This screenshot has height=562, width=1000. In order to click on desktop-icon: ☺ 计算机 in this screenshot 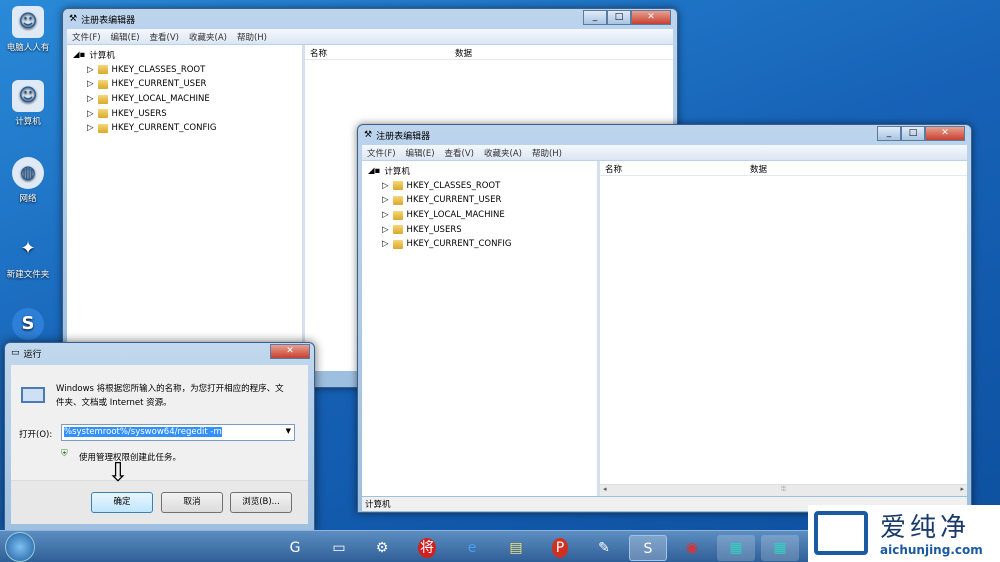, I will do `click(28, 103)`.